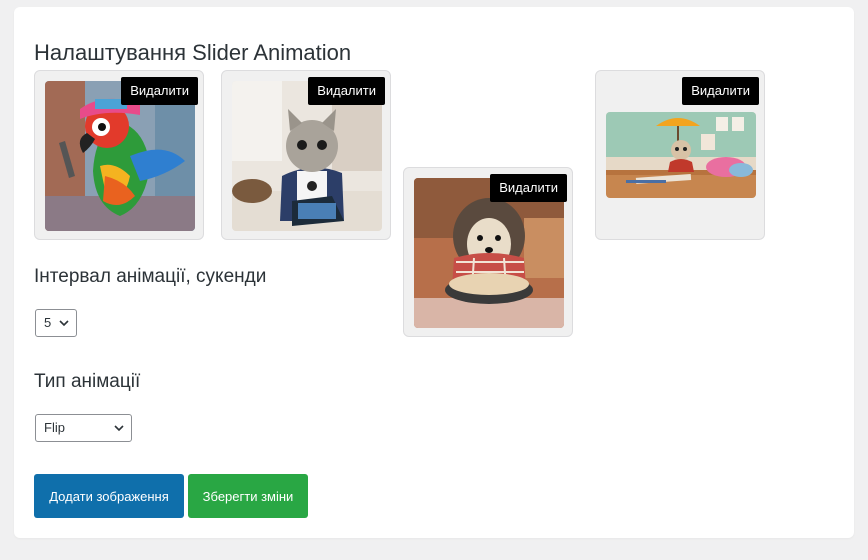 The width and height of the screenshot is (868, 560). What do you see at coordinates (528, 188) in the screenshot?
I see `delete-hedgehog-button: Видалити` at bounding box center [528, 188].